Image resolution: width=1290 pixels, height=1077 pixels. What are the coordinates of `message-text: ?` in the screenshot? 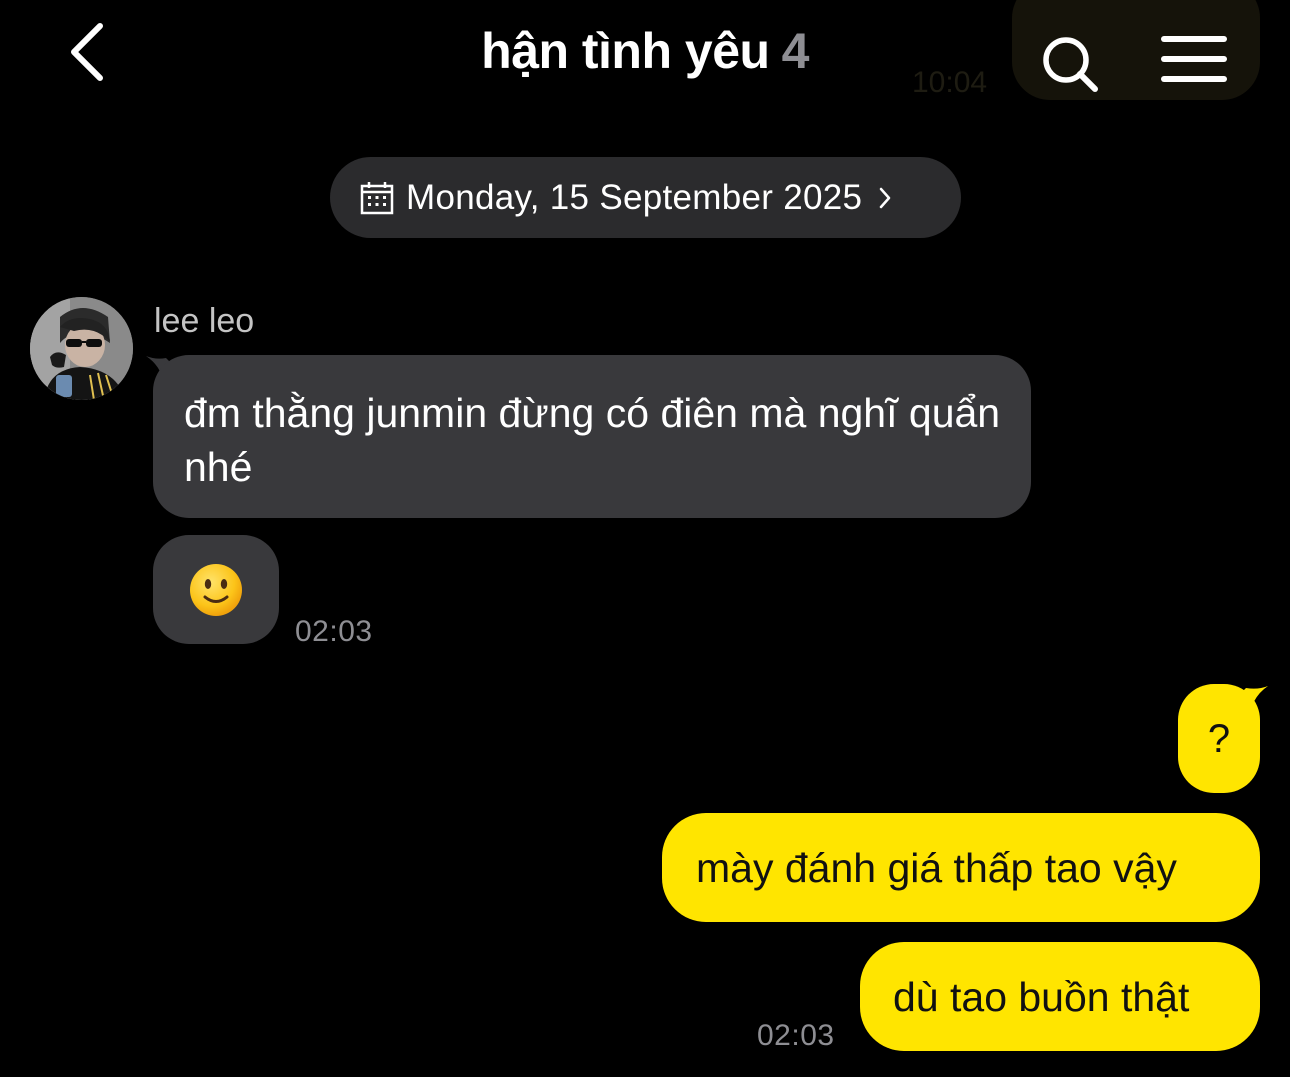 It's located at (1219, 738).